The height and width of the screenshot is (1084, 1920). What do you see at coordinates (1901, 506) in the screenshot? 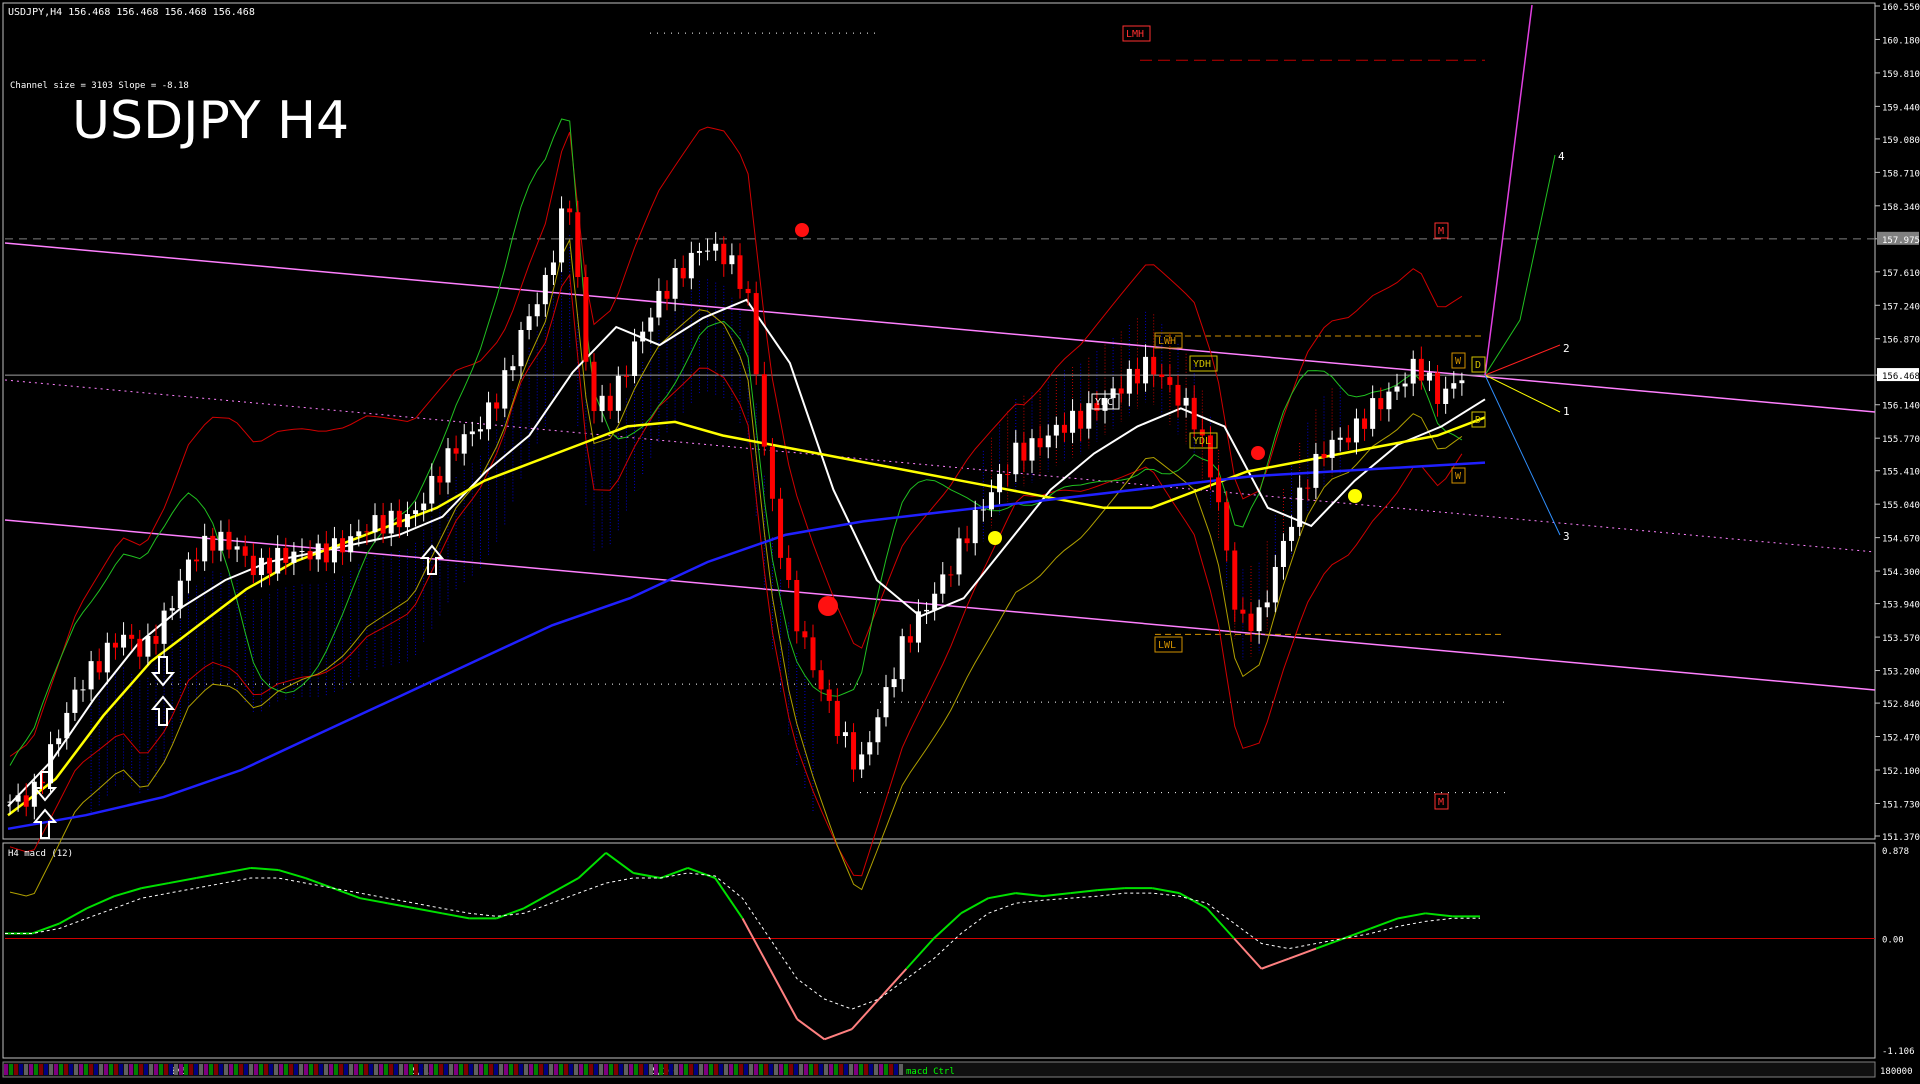
I see `price-tick-label: 155.040` at bounding box center [1901, 506].